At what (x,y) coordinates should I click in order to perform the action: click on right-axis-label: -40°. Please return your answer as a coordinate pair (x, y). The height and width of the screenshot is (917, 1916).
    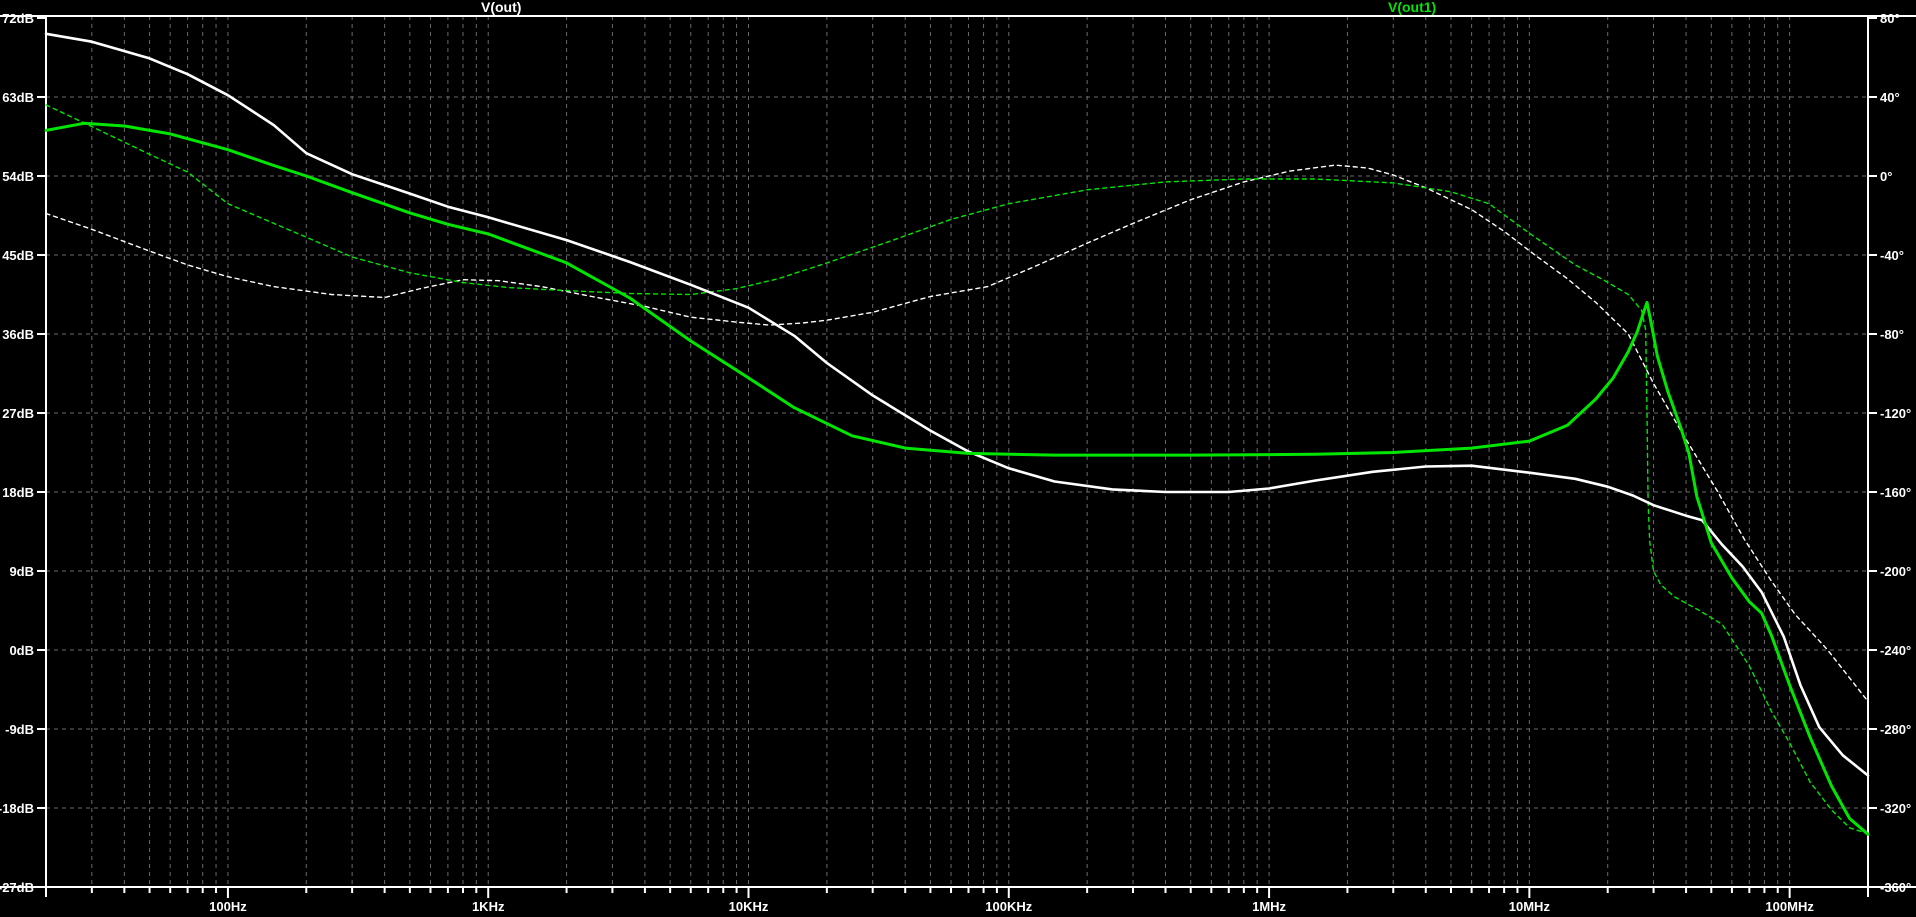
    Looking at the image, I should click on (1892, 255).